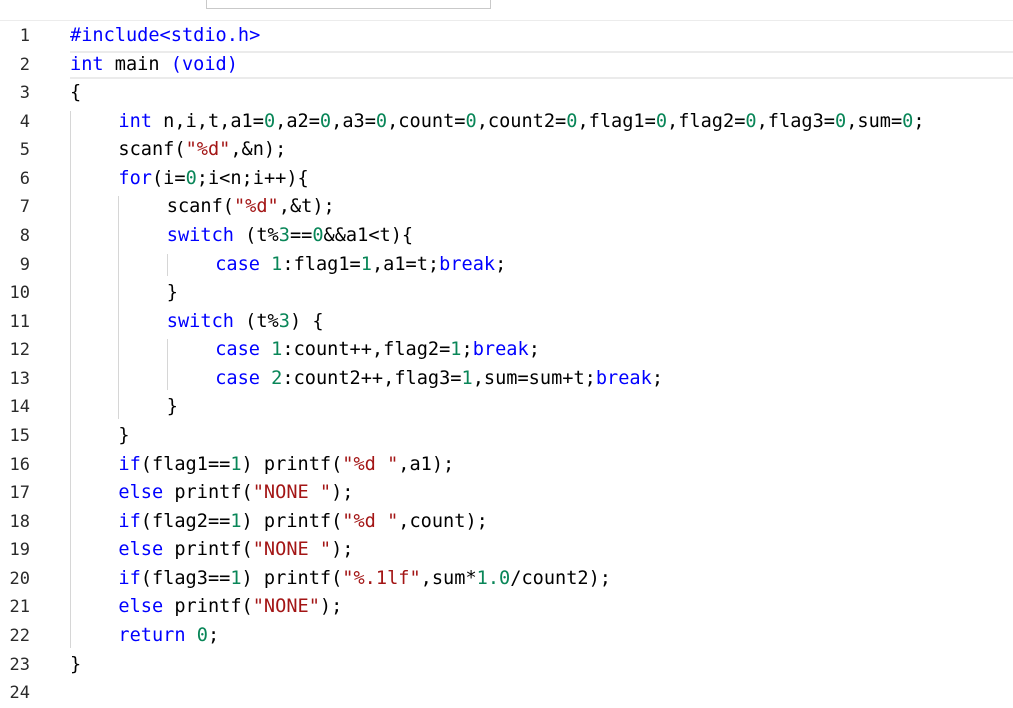 The width and height of the screenshot is (1013, 708). I want to click on line-number: 11, so click(19, 321).